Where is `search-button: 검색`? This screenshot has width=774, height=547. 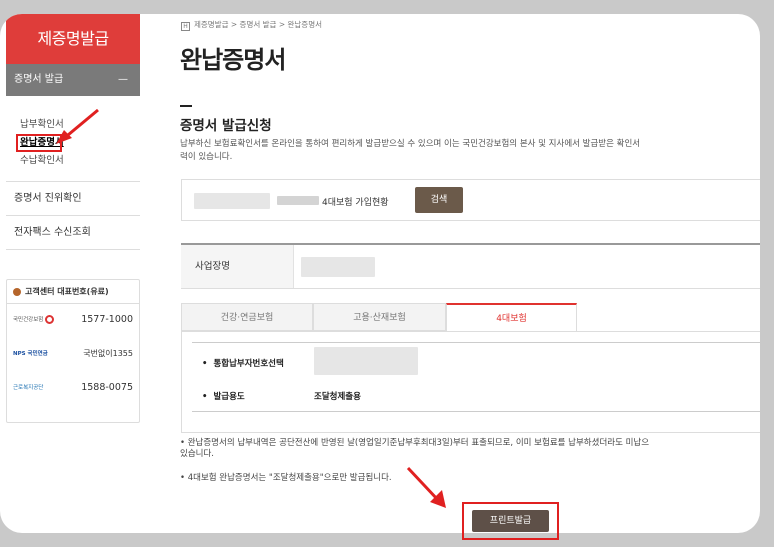 search-button: 검색 is located at coordinates (439, 200).